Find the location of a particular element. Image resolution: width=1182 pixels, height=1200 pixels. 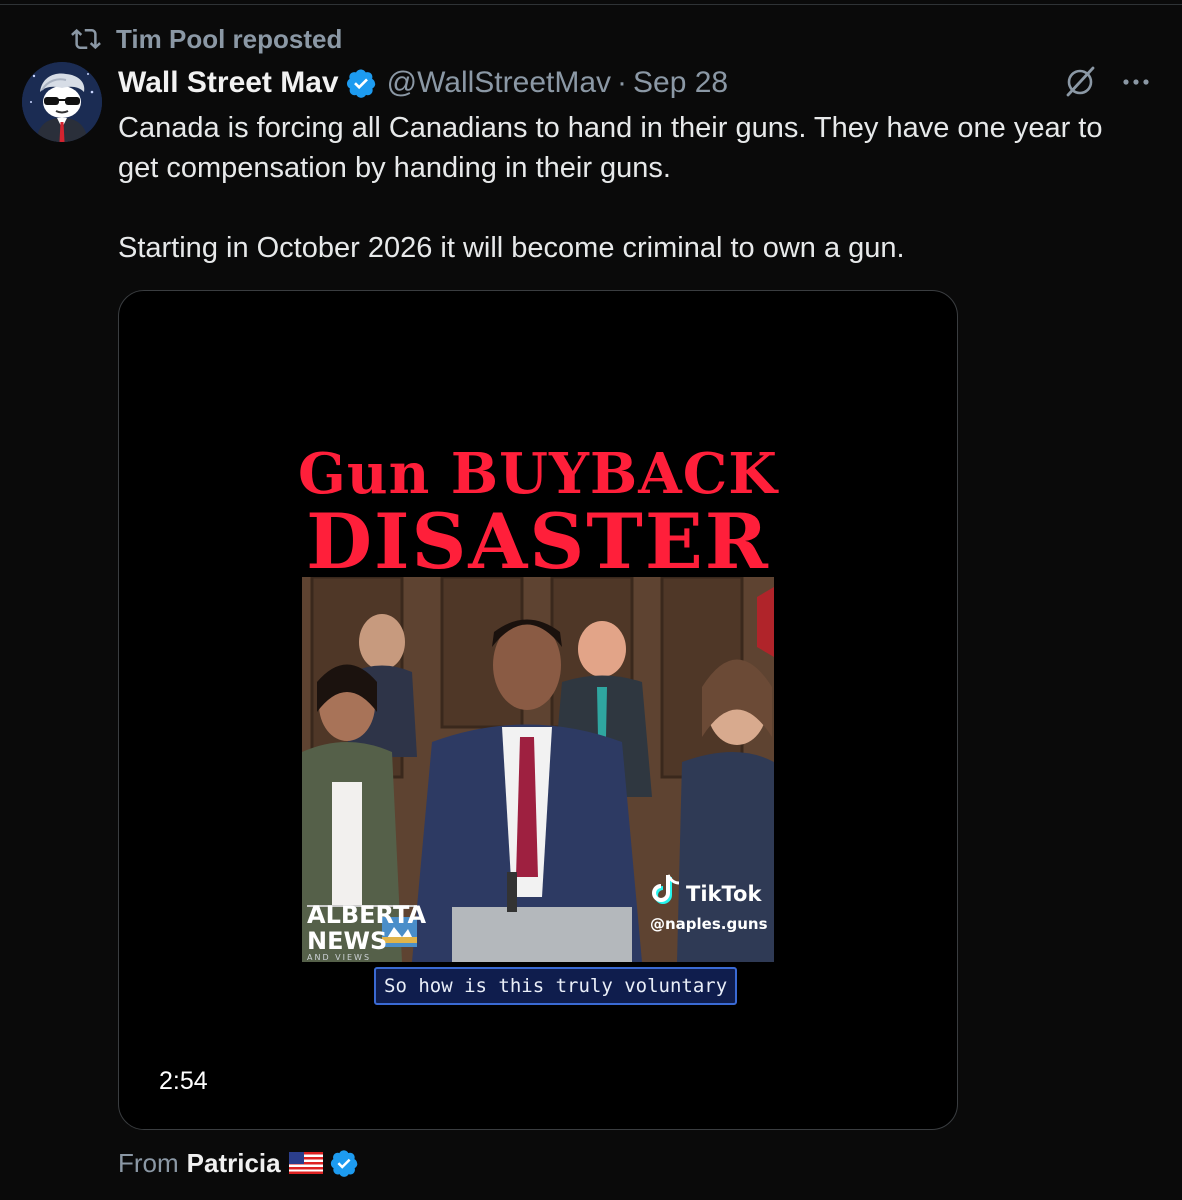

top-divider is located at coordinates (591, 4).